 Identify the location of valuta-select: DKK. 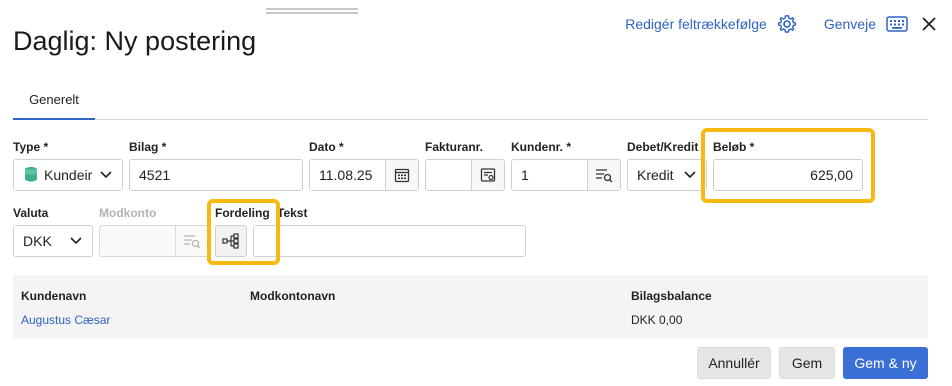
(53, 241).